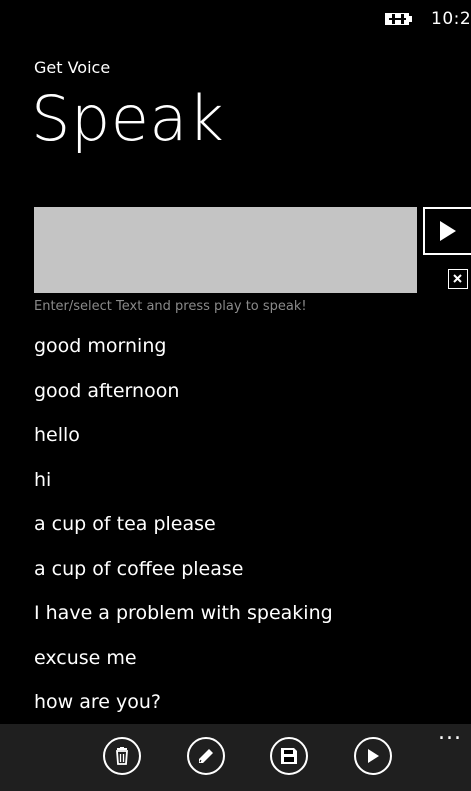 This screenshot has width=471, height=791. I want to click on status-bar: 10:26, so click(235, 20).